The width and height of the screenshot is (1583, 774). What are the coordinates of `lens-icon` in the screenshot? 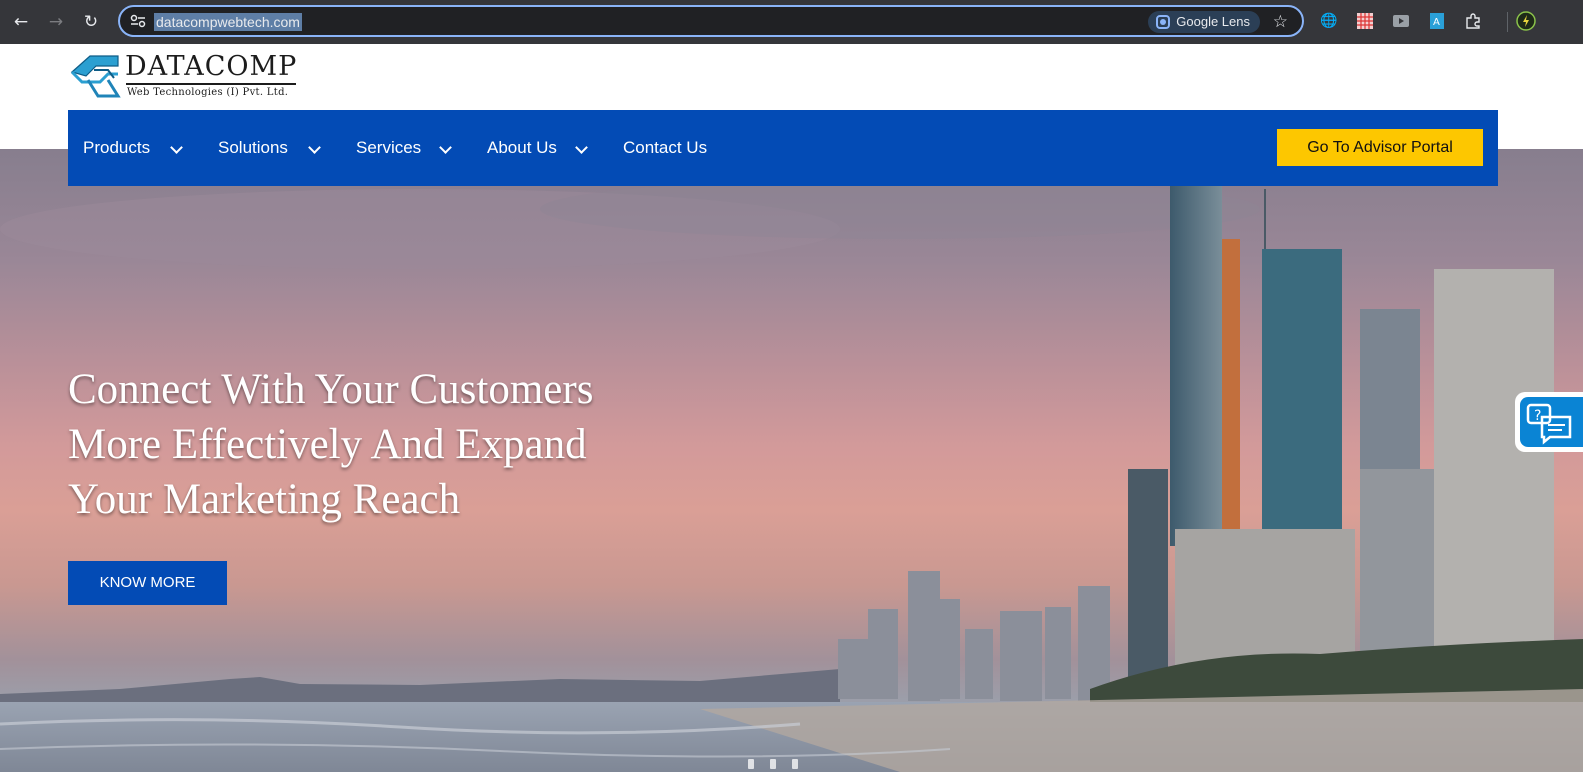 It's located at (1163, 22).